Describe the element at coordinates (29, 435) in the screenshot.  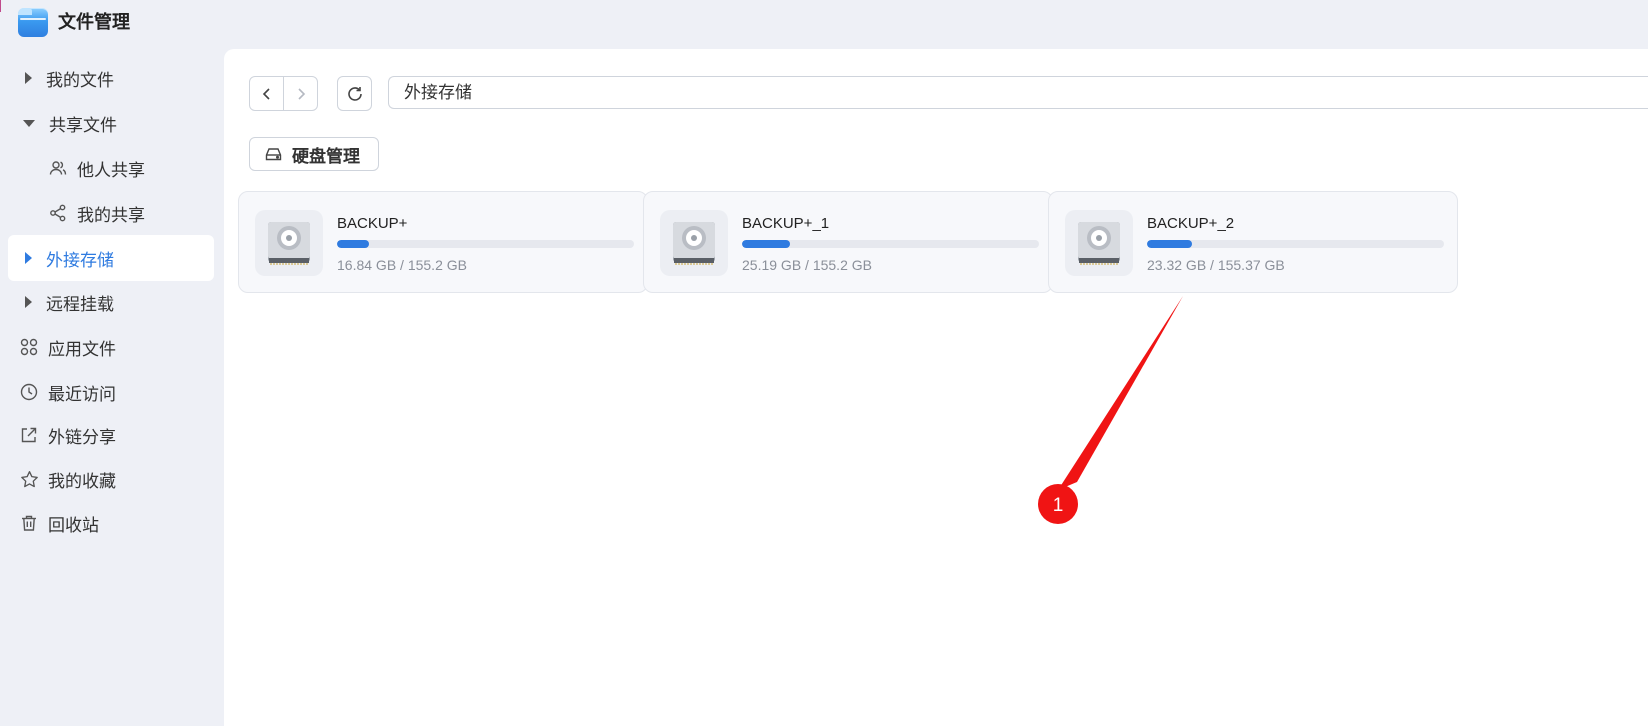
I see `external-share-icon` at that location.